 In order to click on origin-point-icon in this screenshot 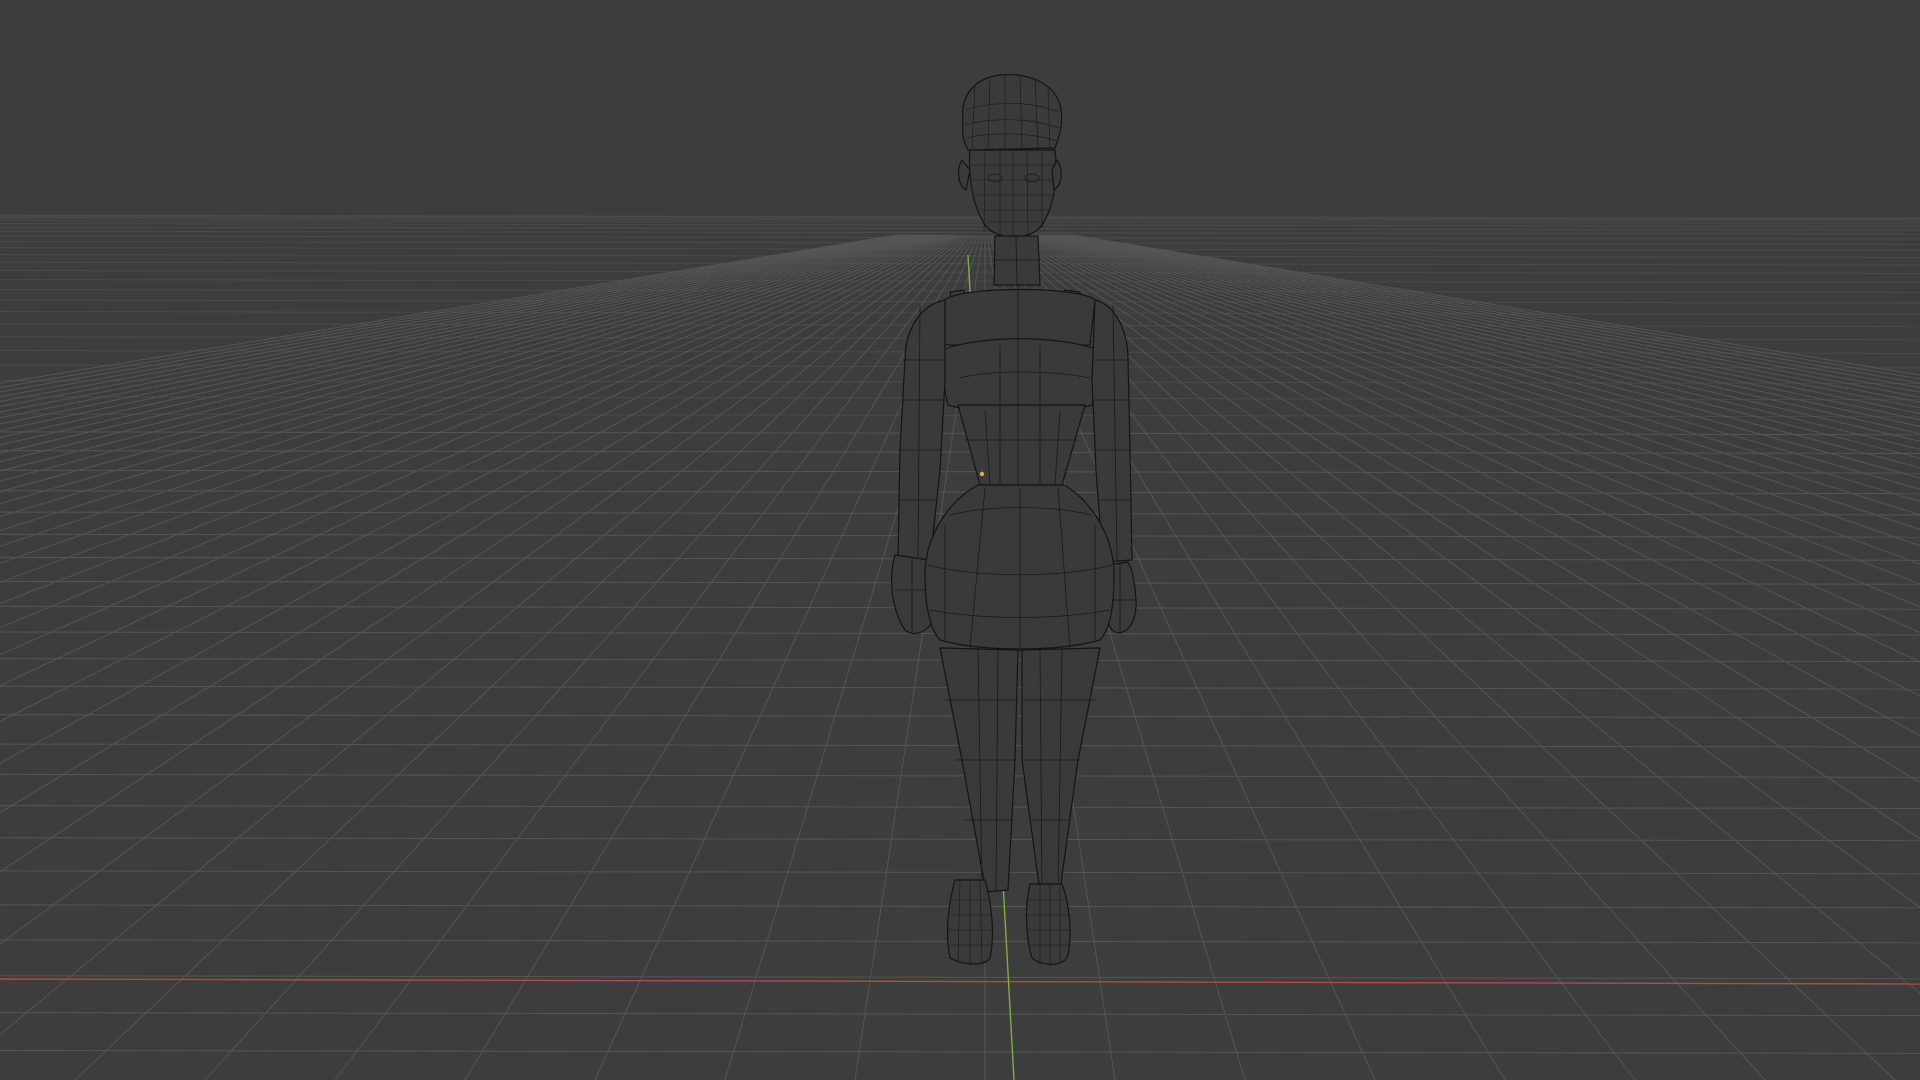, I will do `click(982, 474)`.